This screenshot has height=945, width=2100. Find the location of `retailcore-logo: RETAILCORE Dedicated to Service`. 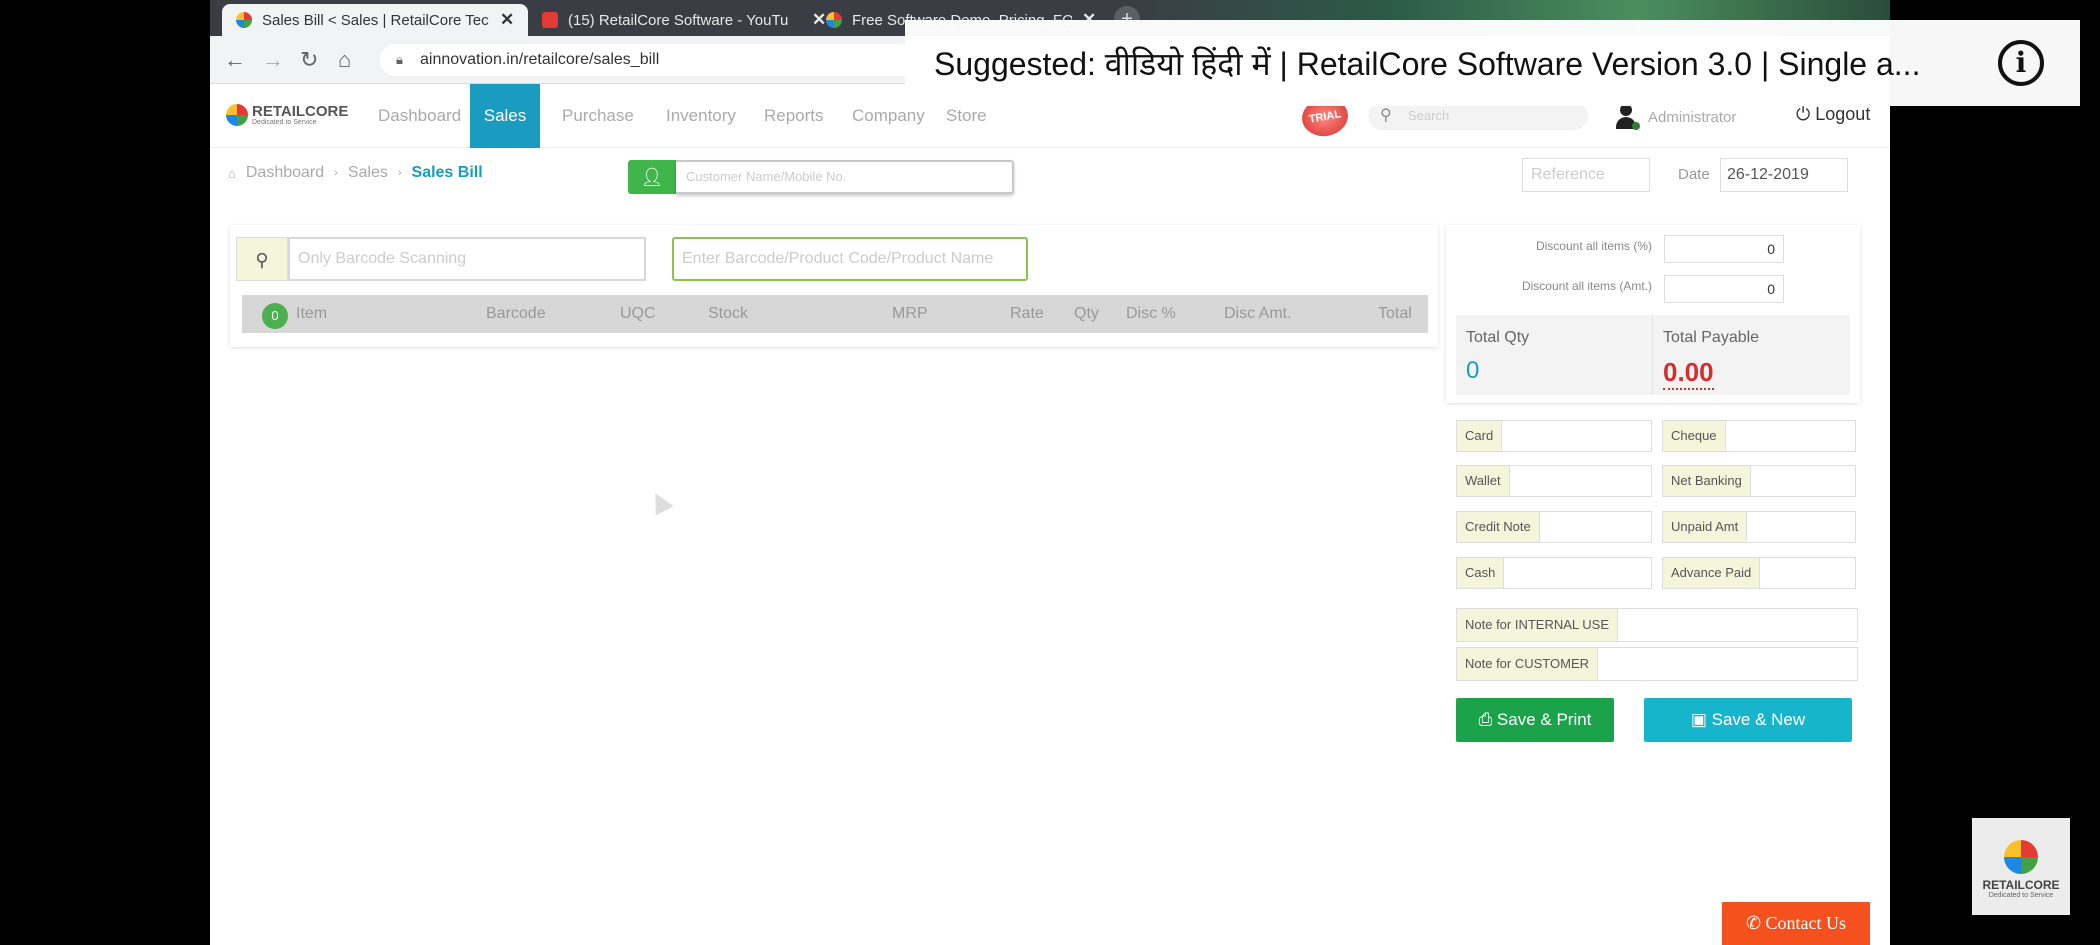

retailcore-logo: RETAILCORE Dedicated to Service is located at coordinates (287, 115).